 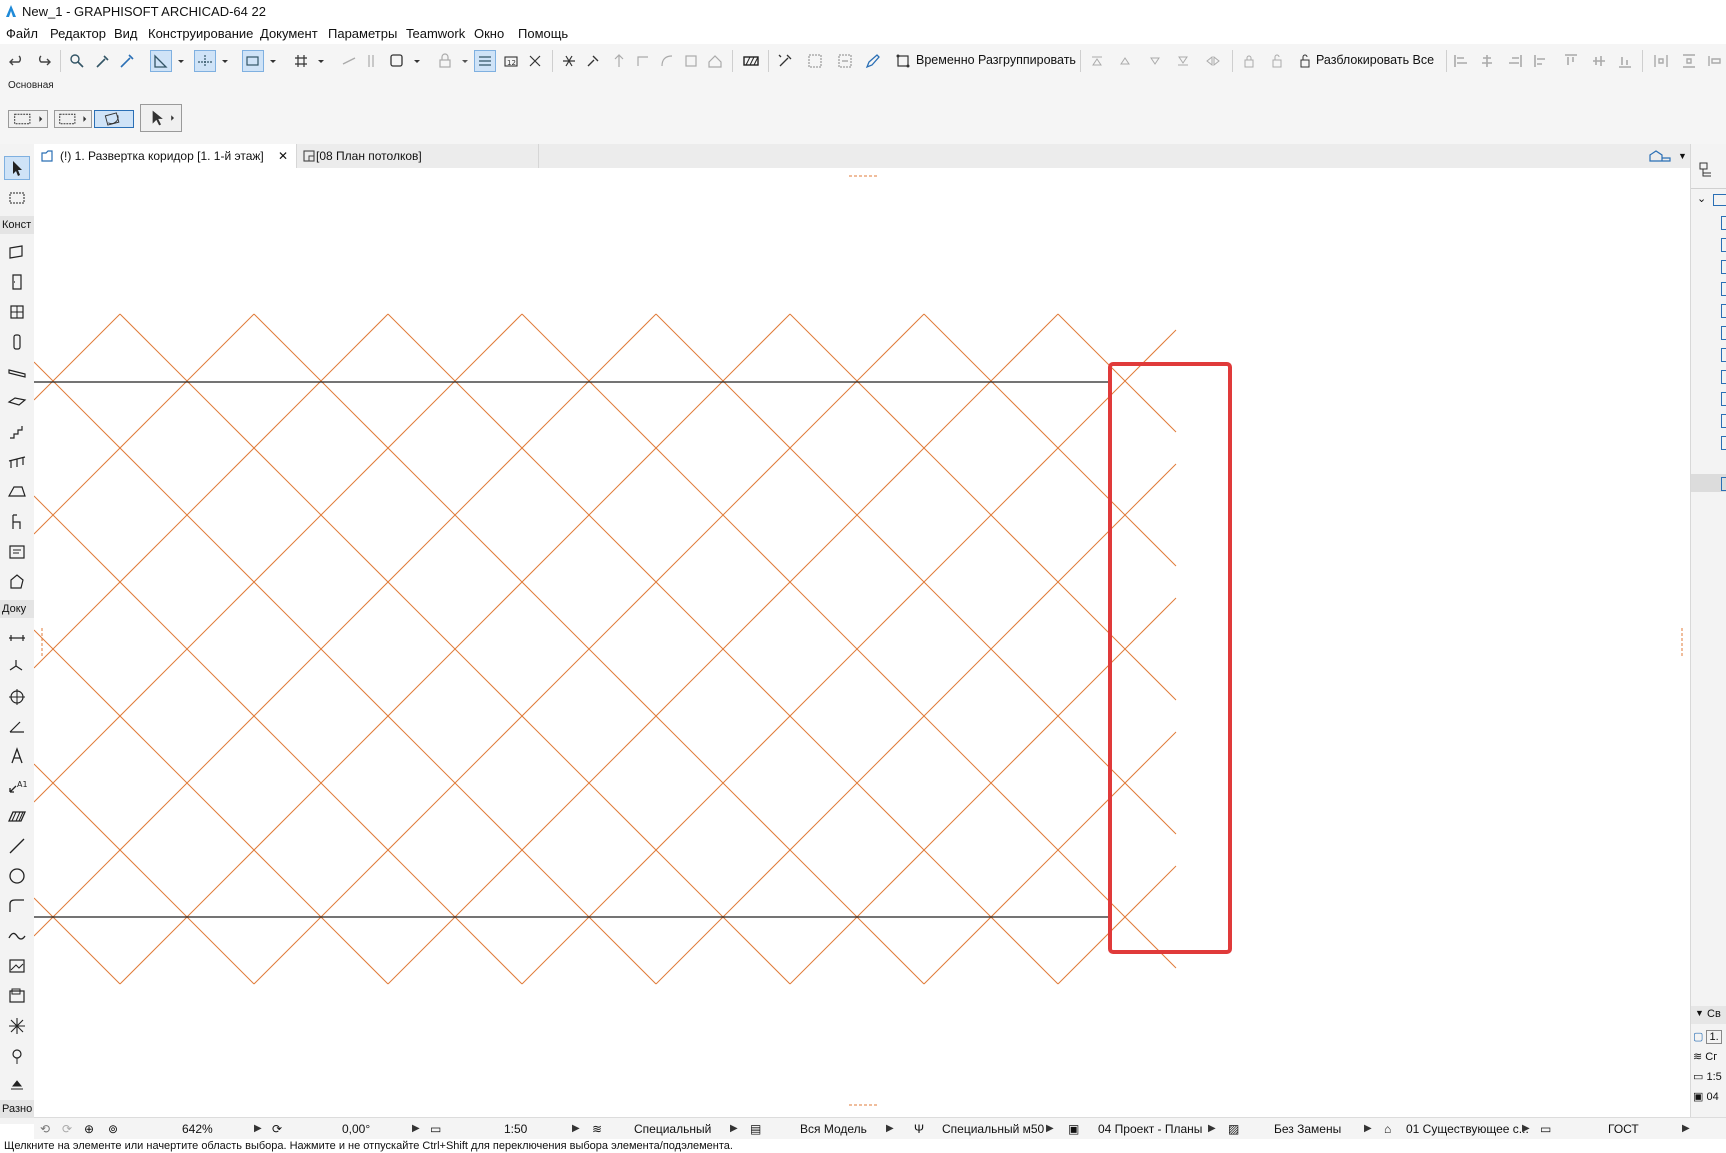 I want to click on beam-tool-icon, so click(x=17, y=372).